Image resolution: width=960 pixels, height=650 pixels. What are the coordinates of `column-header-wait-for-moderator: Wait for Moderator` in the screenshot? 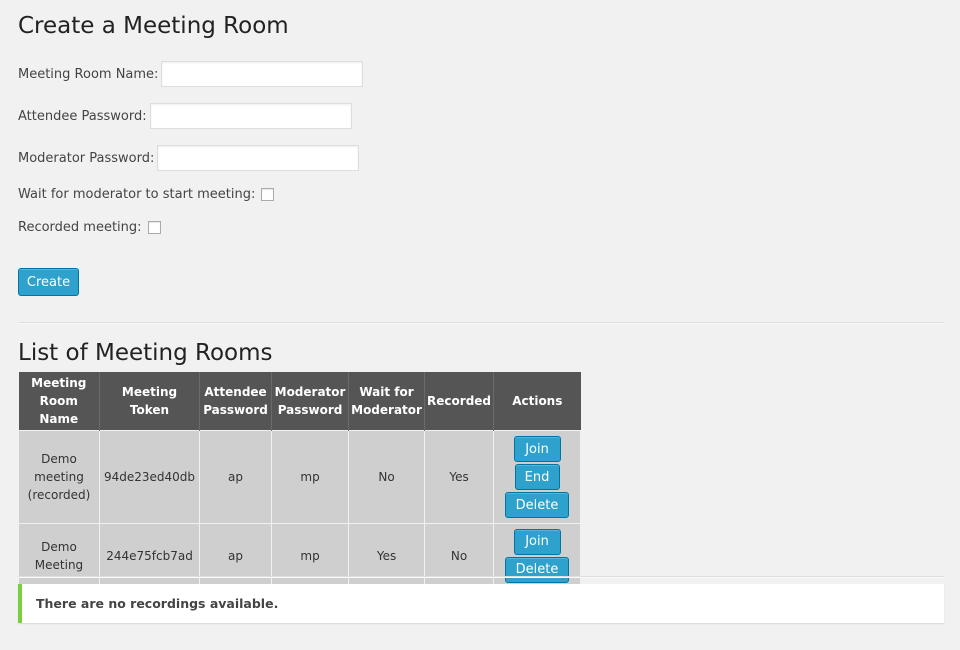 It's located at (387, 401).